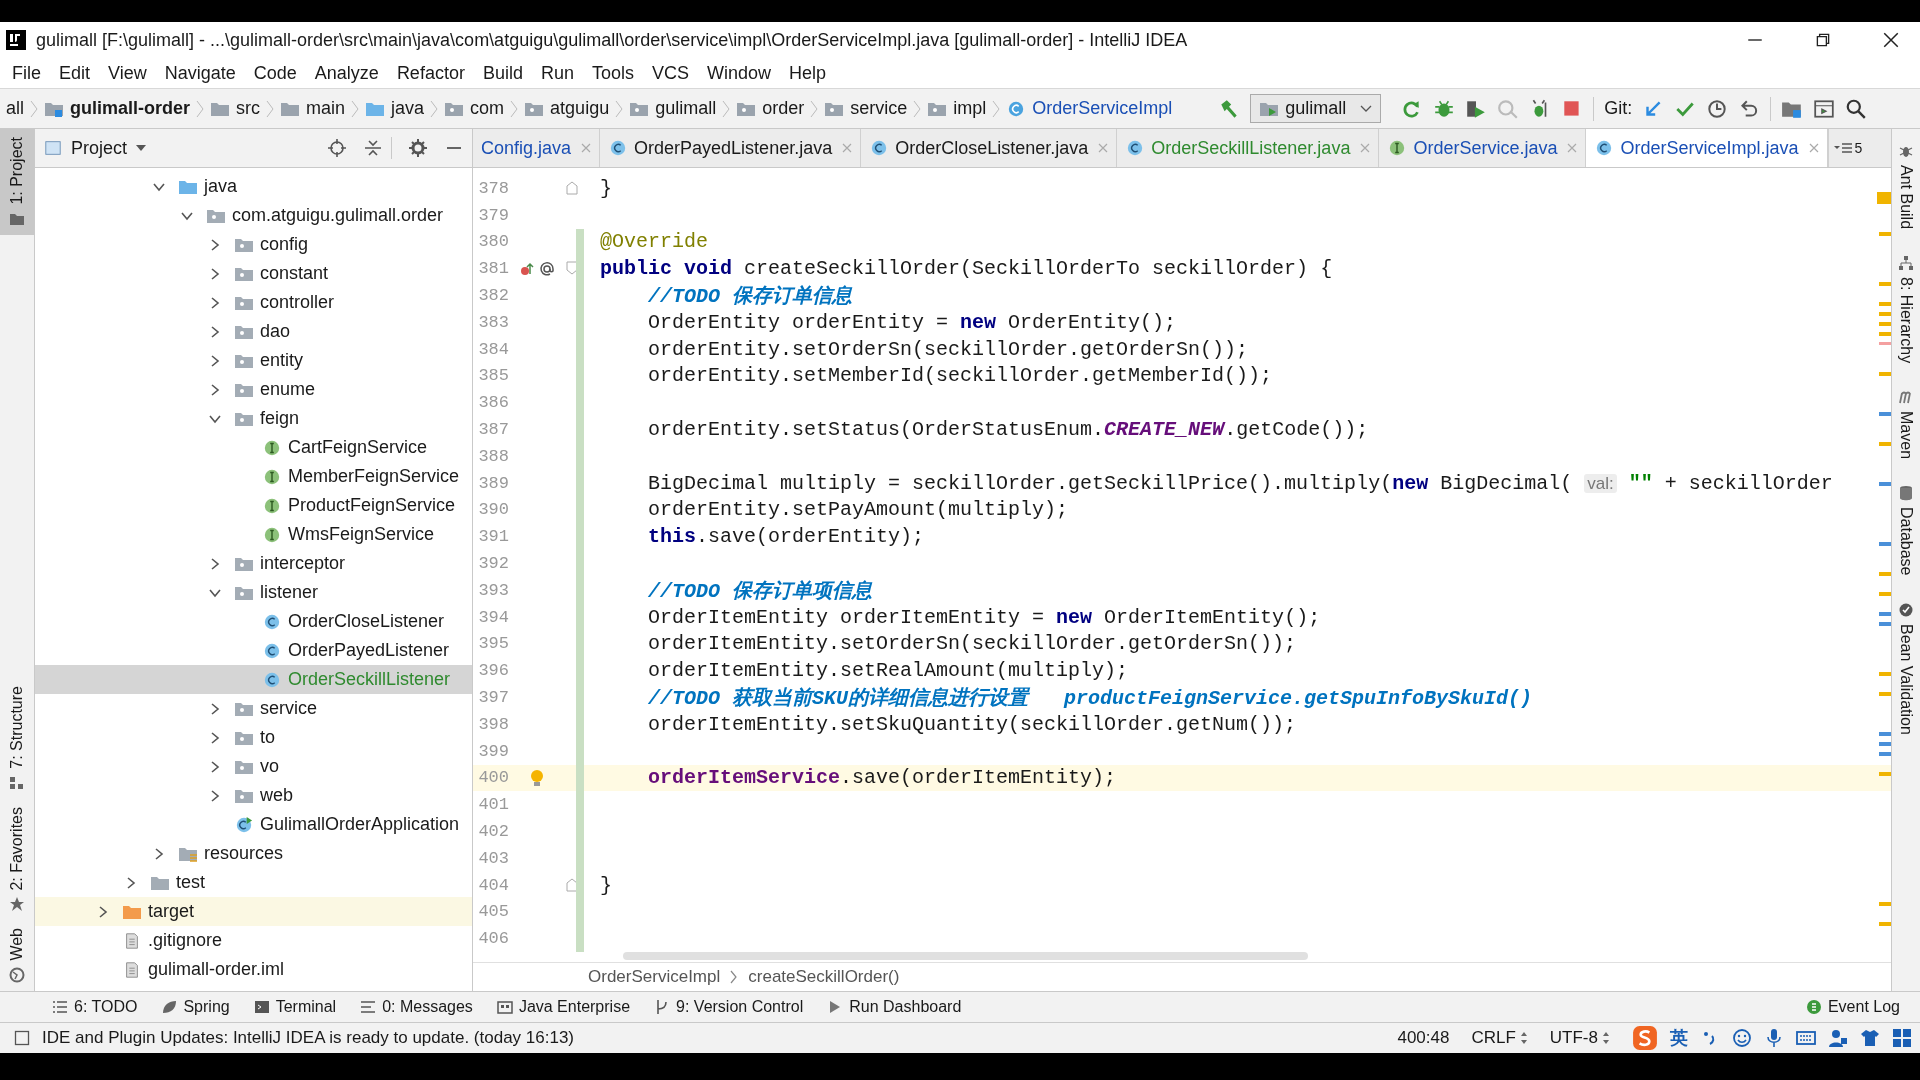 The width and height of the screenshot is (1920, 1080). What do you see at coordinates (739, 73) in the screenshot?
I see `menu-item: Window` at bounding box center [739, 73].